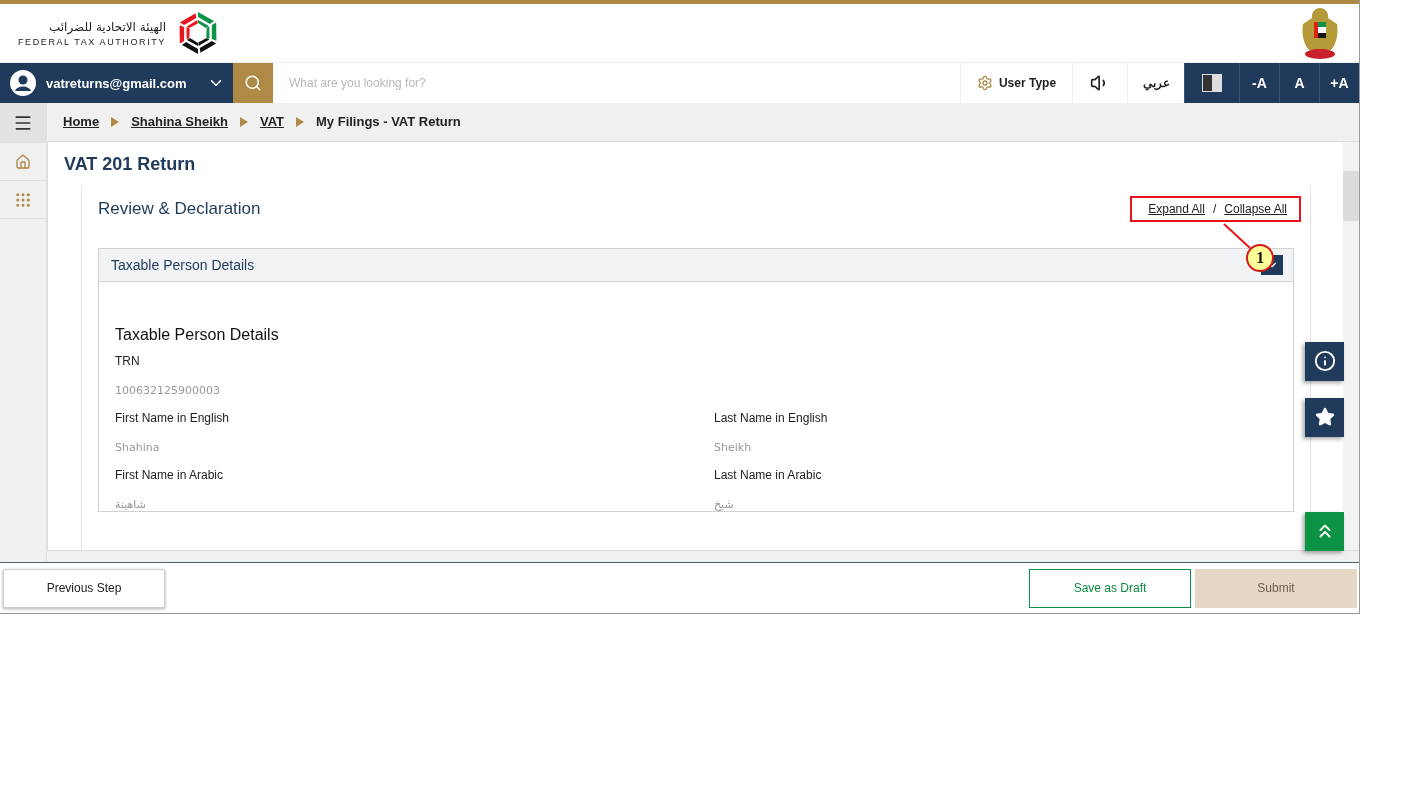  I want to click on search-icon, so click(253, 83).